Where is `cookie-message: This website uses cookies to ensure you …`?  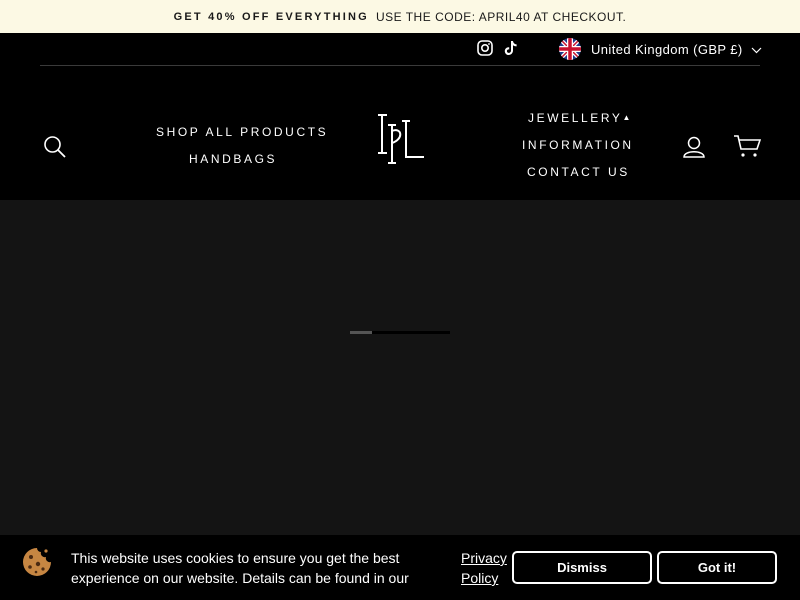 cookie-message: This website uses cookies to ensure you … is located at coordinates (240, 568).